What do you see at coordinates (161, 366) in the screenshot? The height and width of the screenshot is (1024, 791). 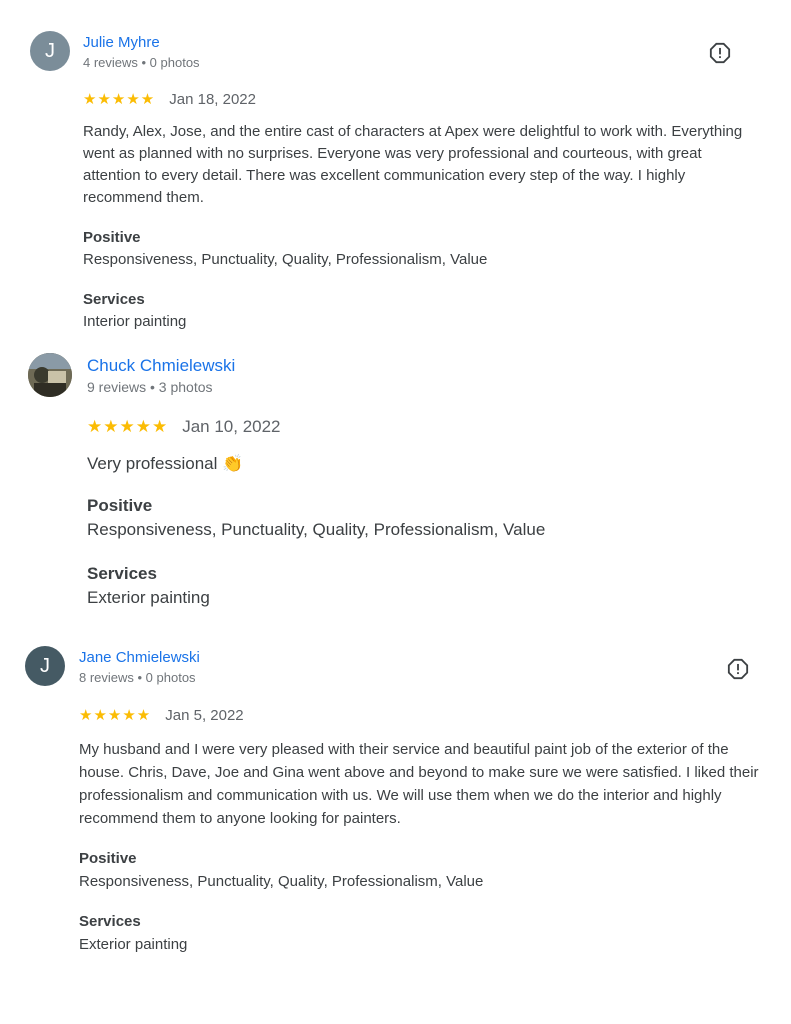 I see `reviewer-name: Chuck Chmielewski` at bounding box center [161, 366].